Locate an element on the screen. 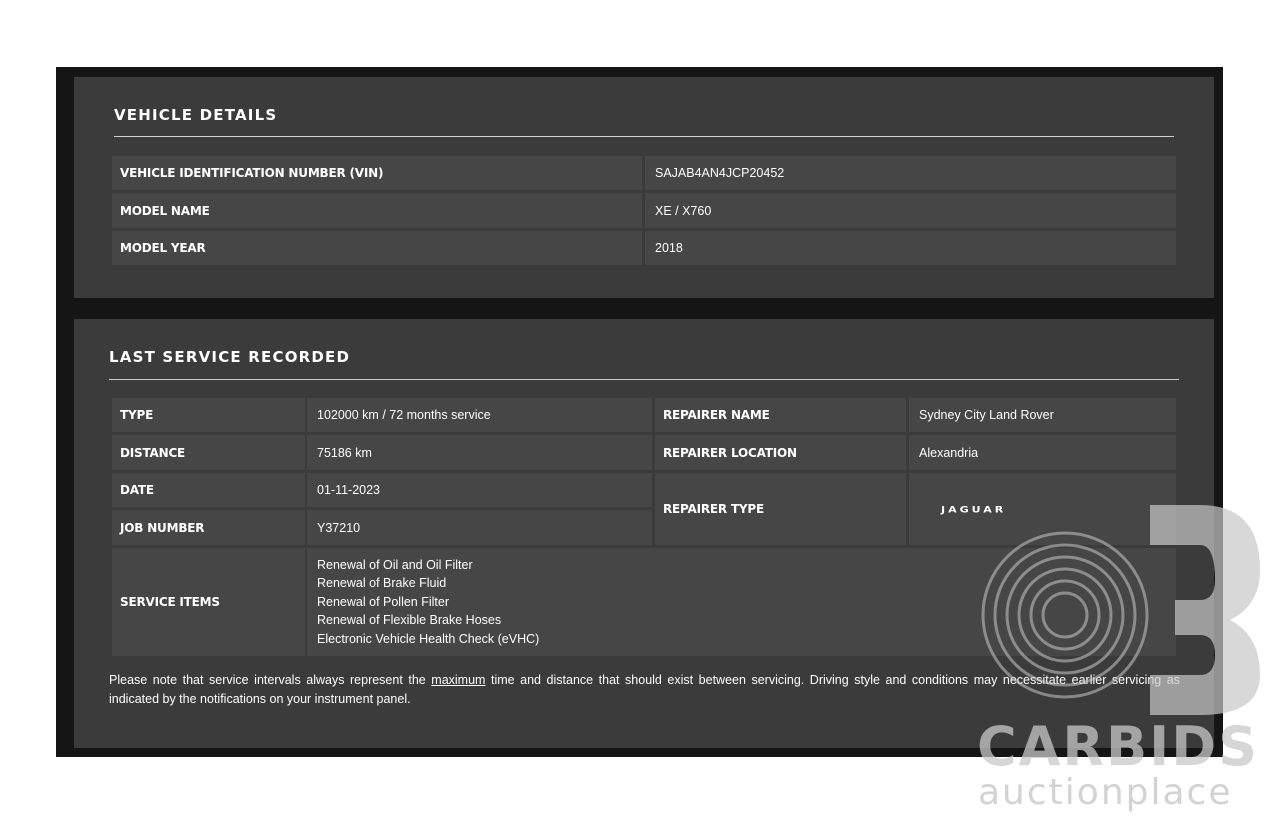 The image size is (1280, 825). model-year-label: MODEL YEAR is located at coordinates (377, 248).